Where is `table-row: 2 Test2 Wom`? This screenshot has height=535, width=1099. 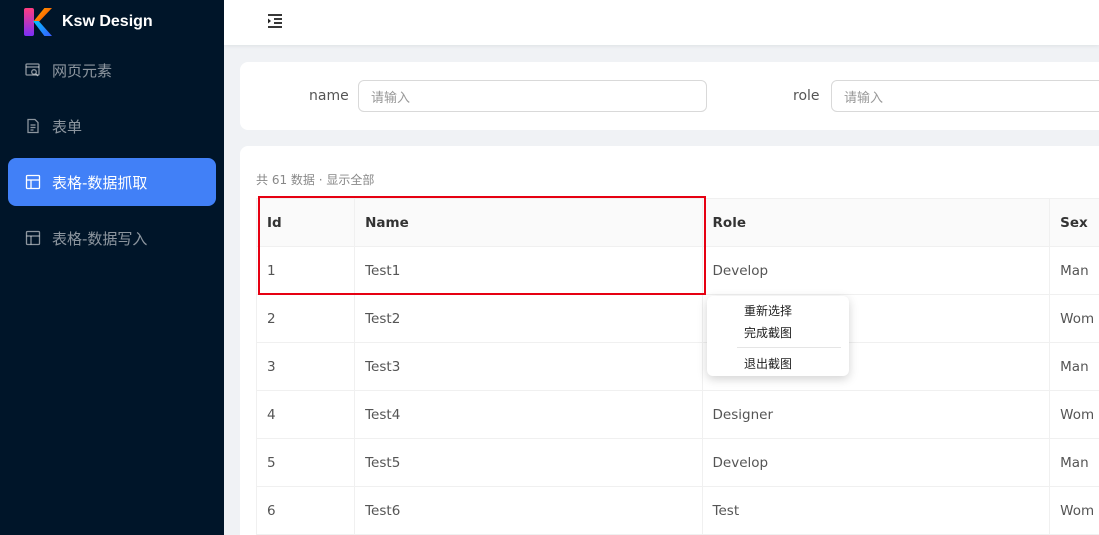 table-row: 2 Test2 Wom is located at coordinates (677, 318).